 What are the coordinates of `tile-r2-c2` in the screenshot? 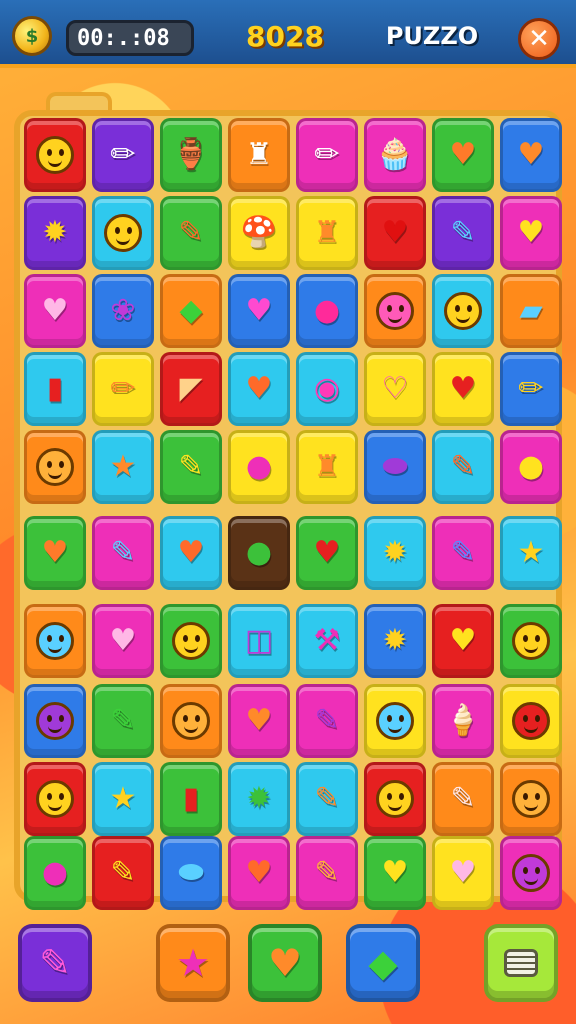 It's located at (123, 233).